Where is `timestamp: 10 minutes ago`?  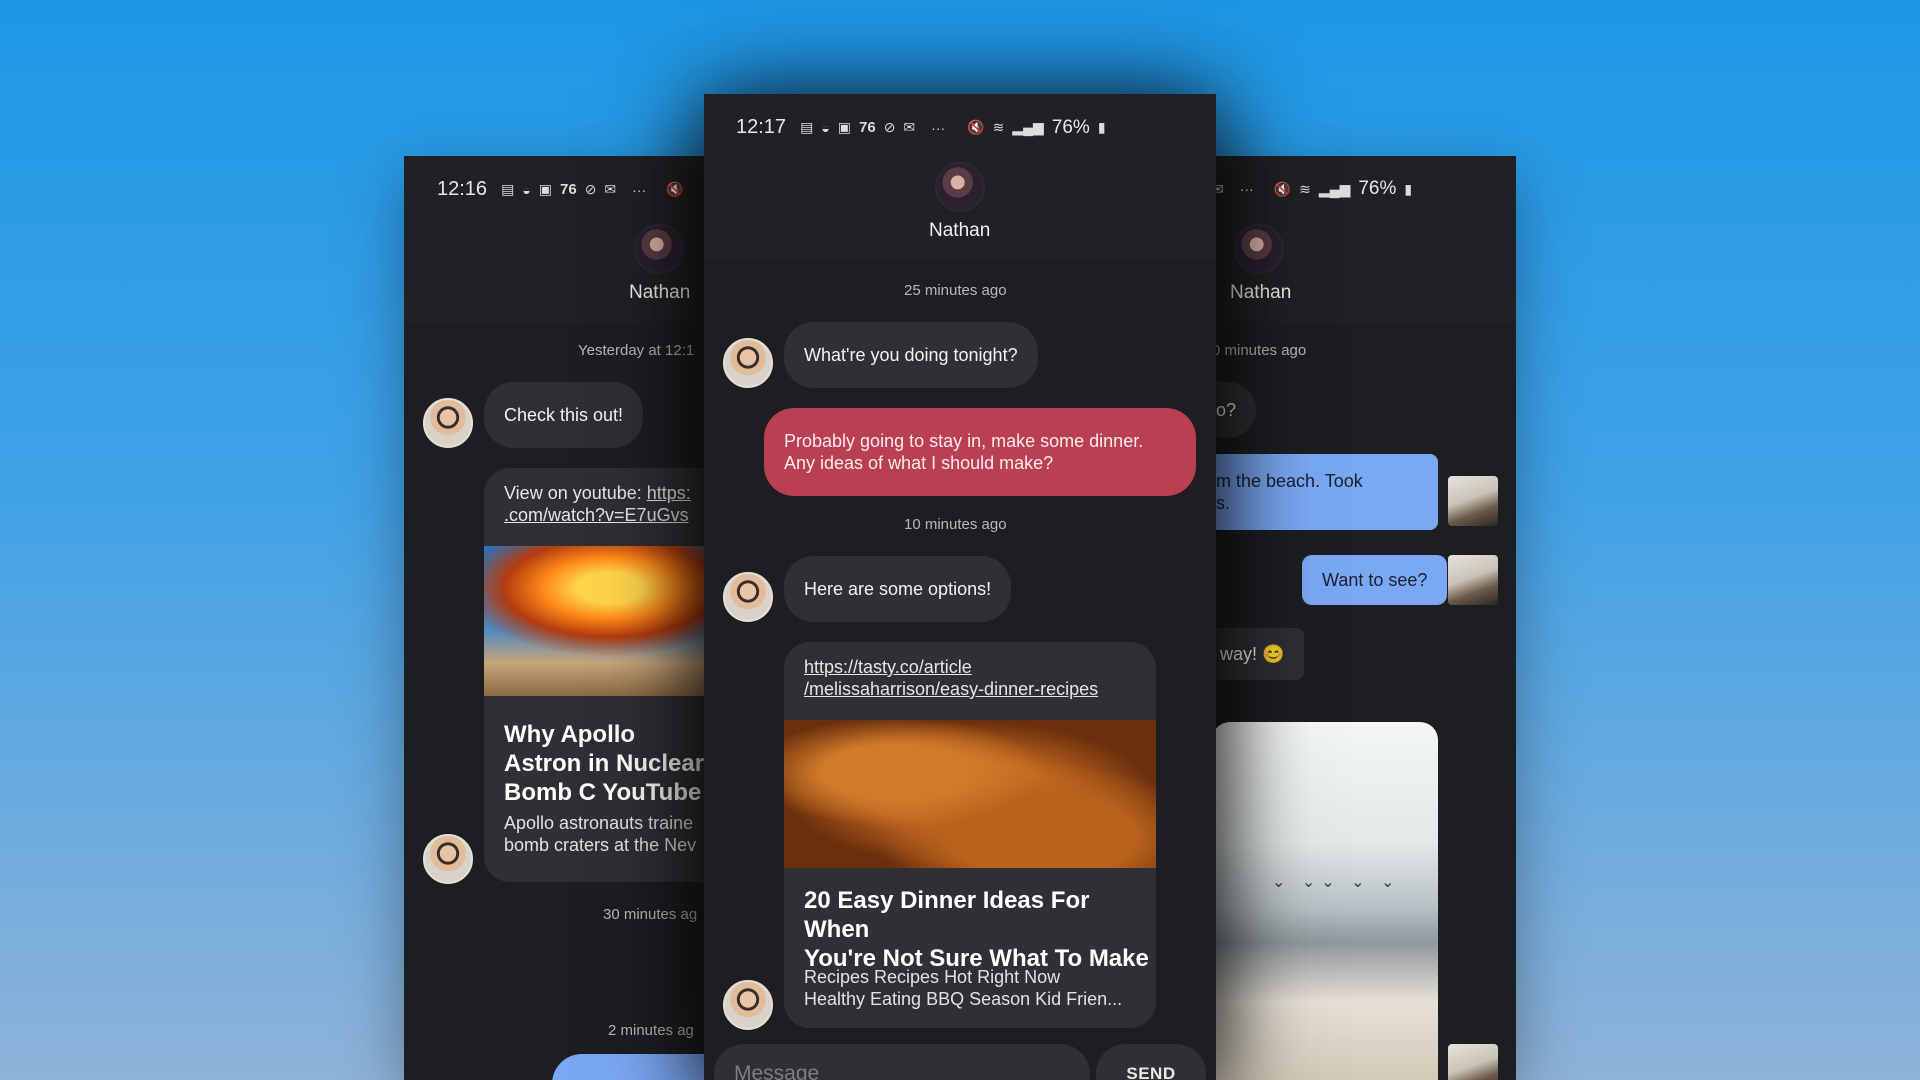
timestamp: 10 minutes ago is located at coordinates (955, 524).